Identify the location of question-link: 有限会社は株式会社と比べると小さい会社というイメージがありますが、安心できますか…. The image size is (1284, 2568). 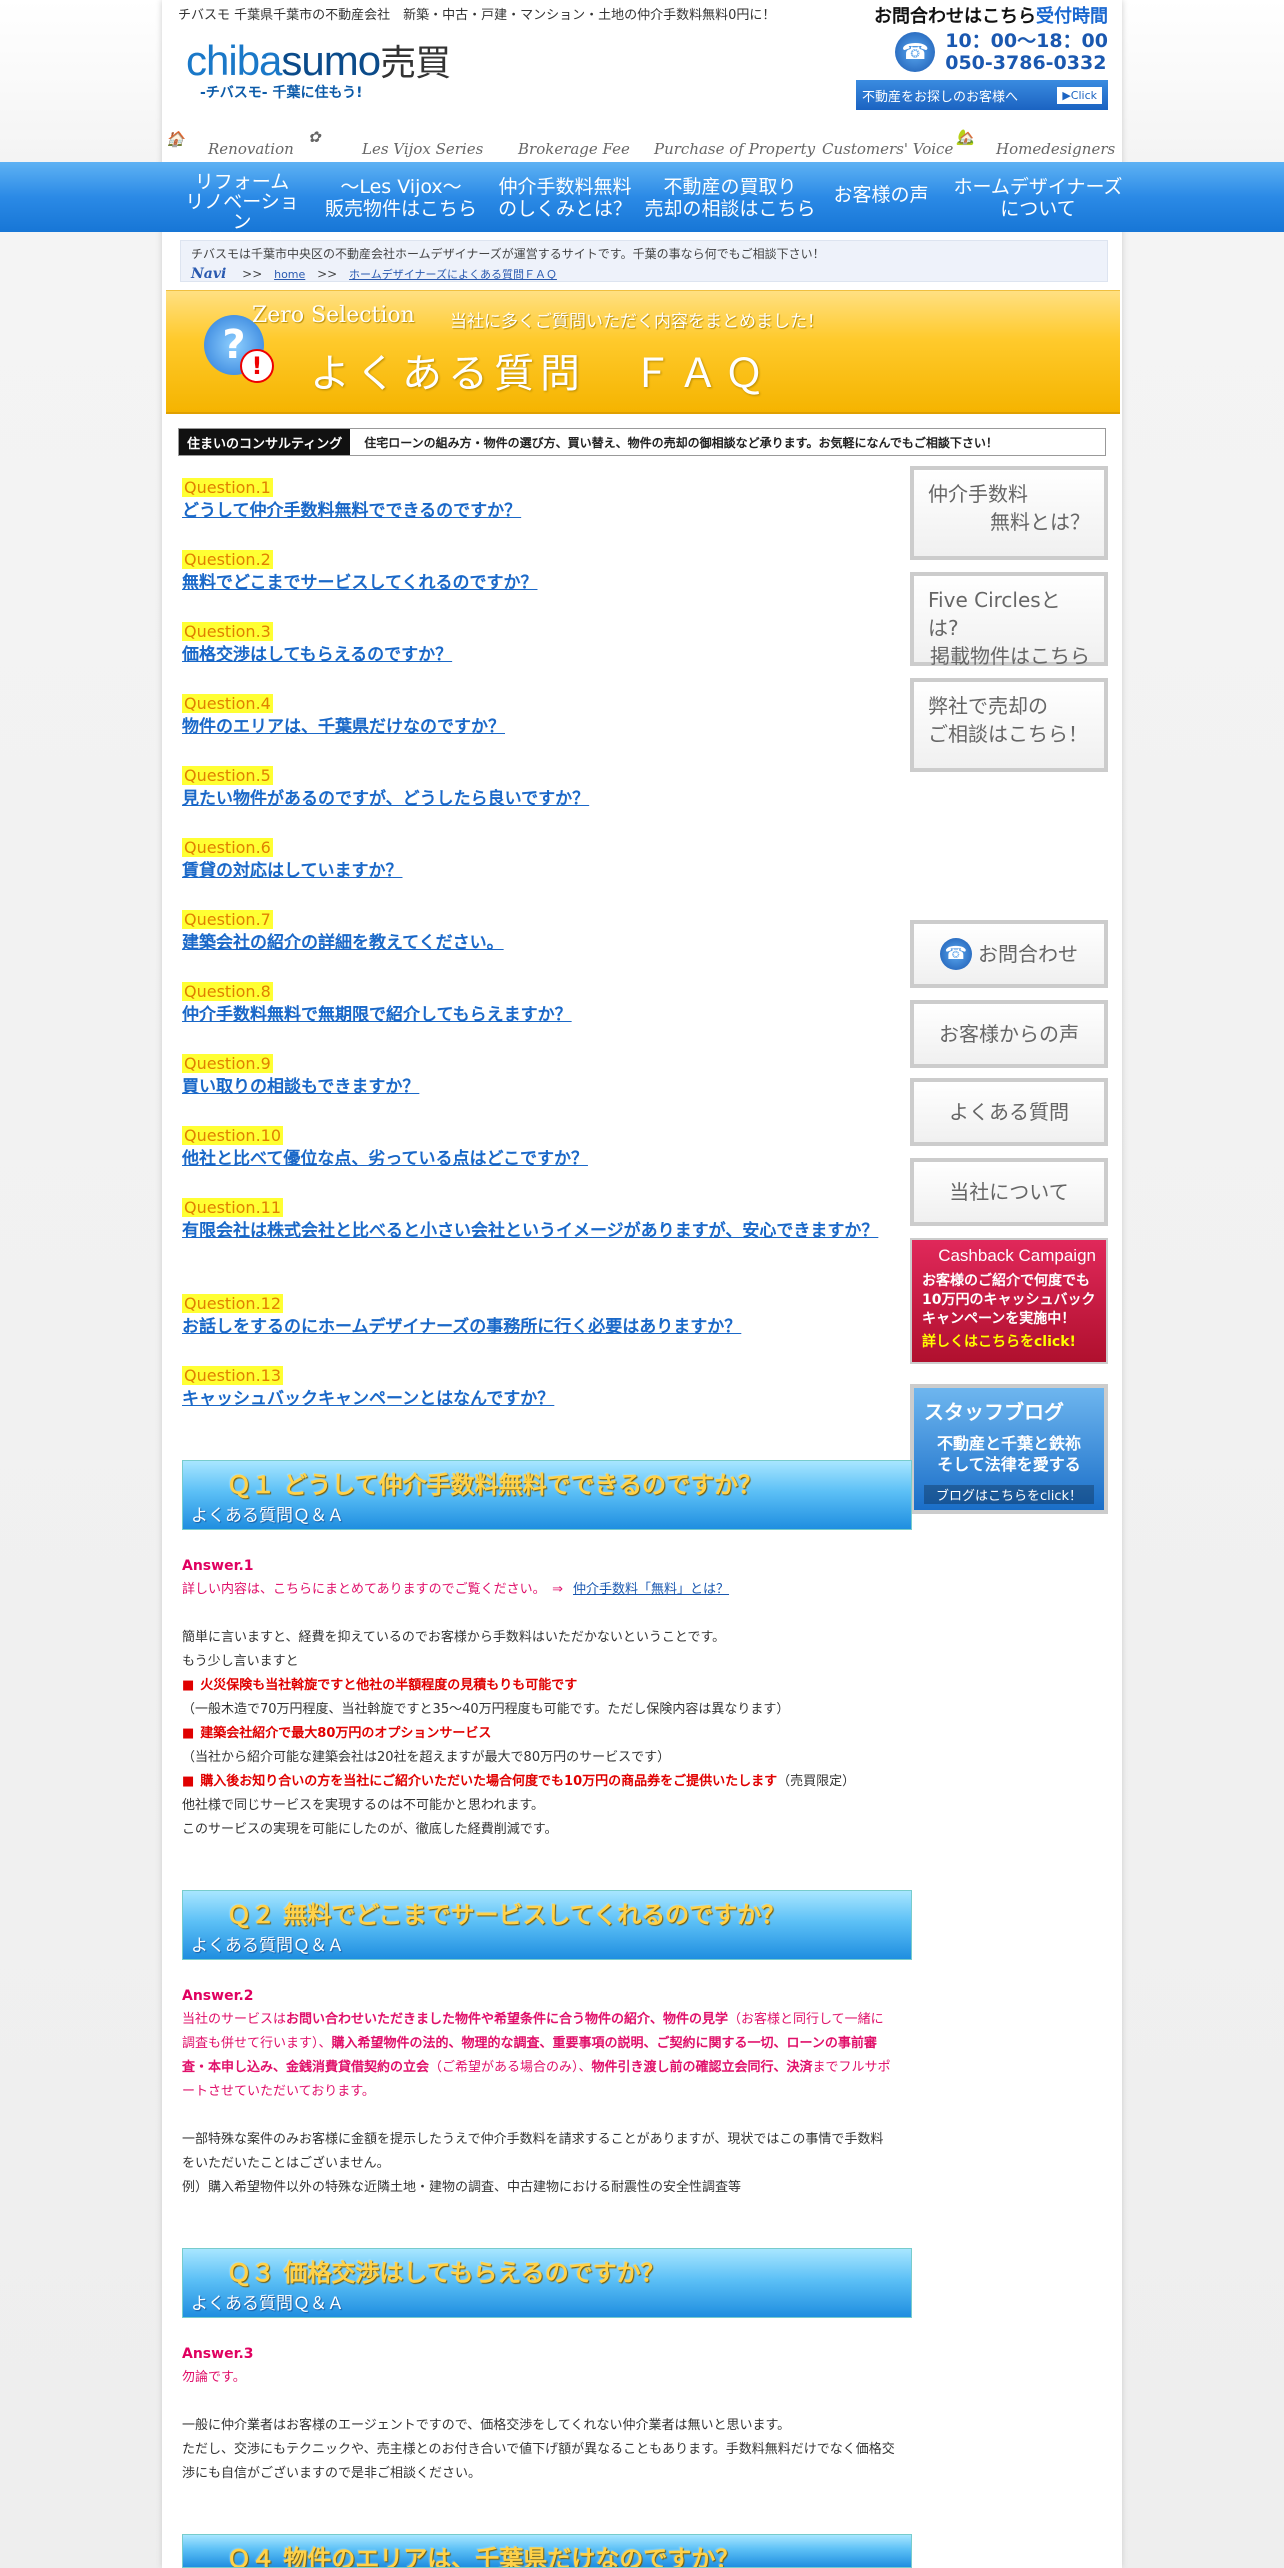
(537, 1231).